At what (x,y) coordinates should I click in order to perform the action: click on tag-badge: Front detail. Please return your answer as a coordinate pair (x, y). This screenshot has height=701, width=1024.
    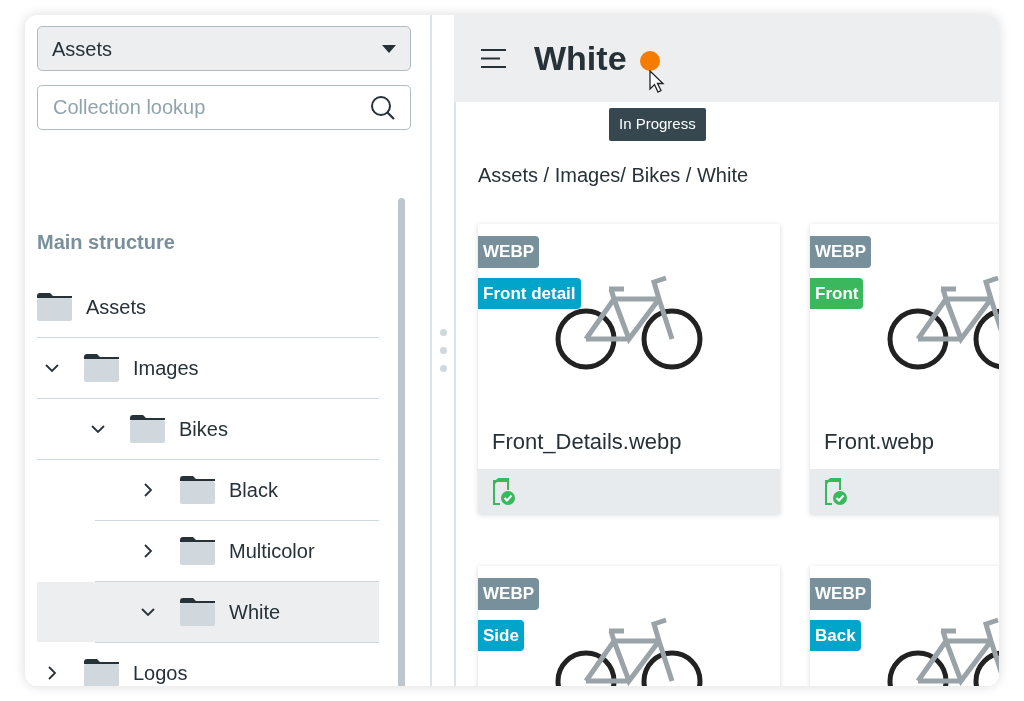
    Looking at the image, I should click on (529, 293).